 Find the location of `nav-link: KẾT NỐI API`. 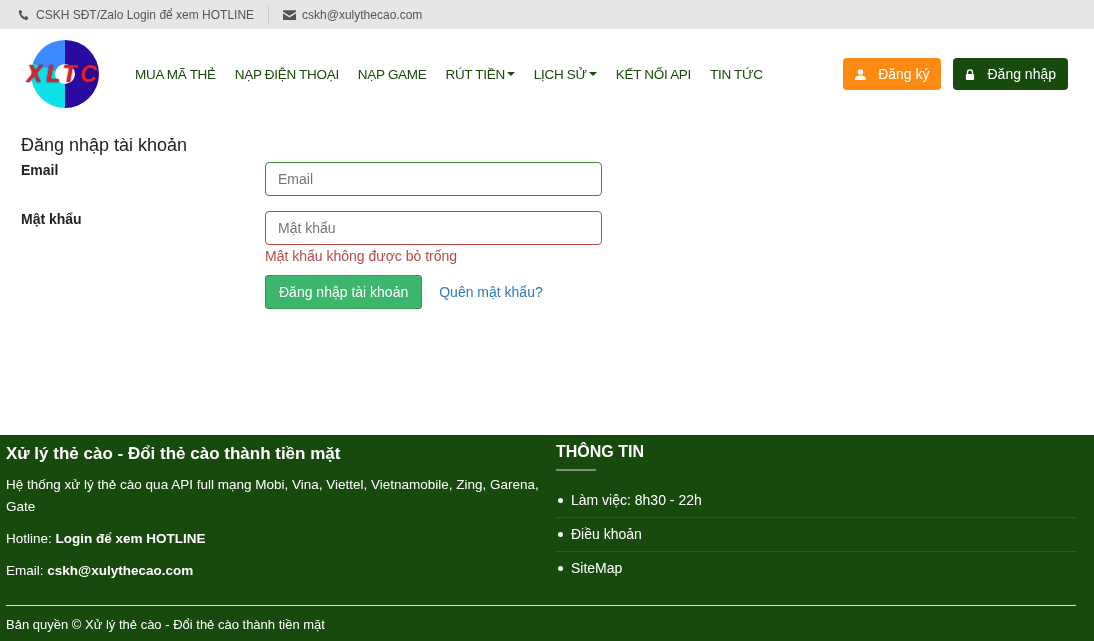

nav-link: KẾT NỐI API is located at coordinates (653, 74).